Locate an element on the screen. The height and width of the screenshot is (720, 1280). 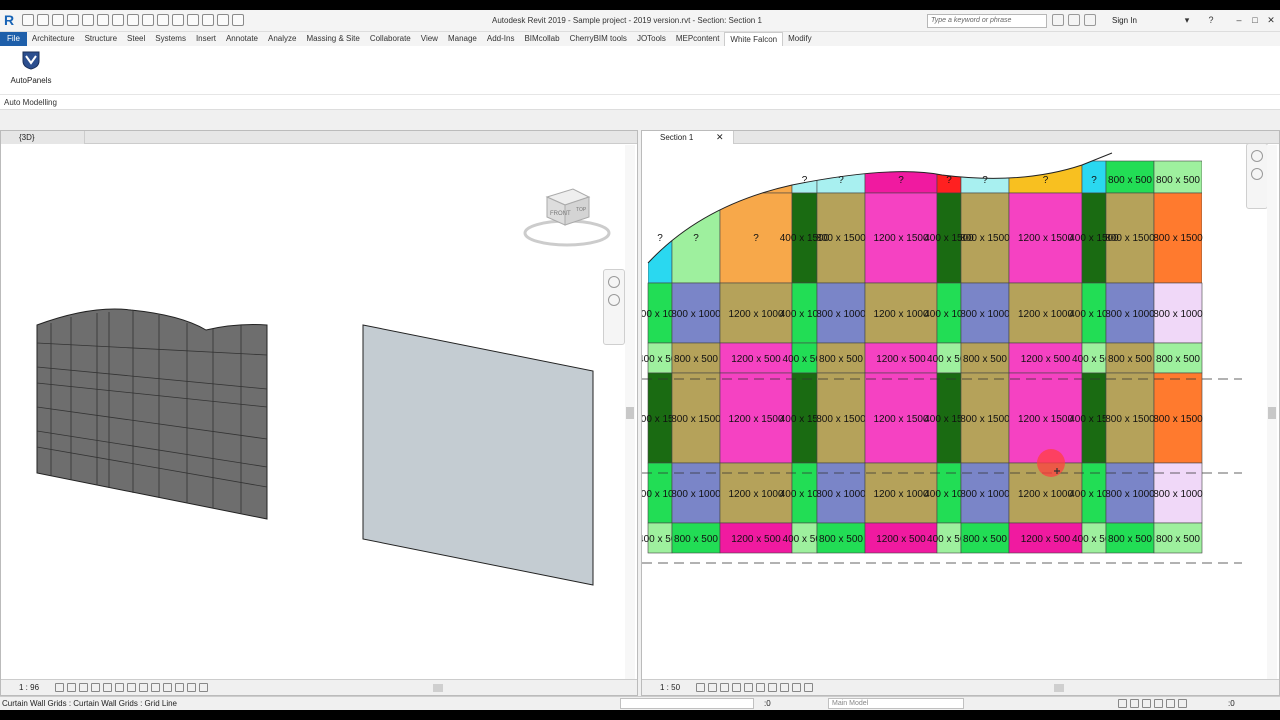
worksharing-icon is located at coordinates (179, 687).